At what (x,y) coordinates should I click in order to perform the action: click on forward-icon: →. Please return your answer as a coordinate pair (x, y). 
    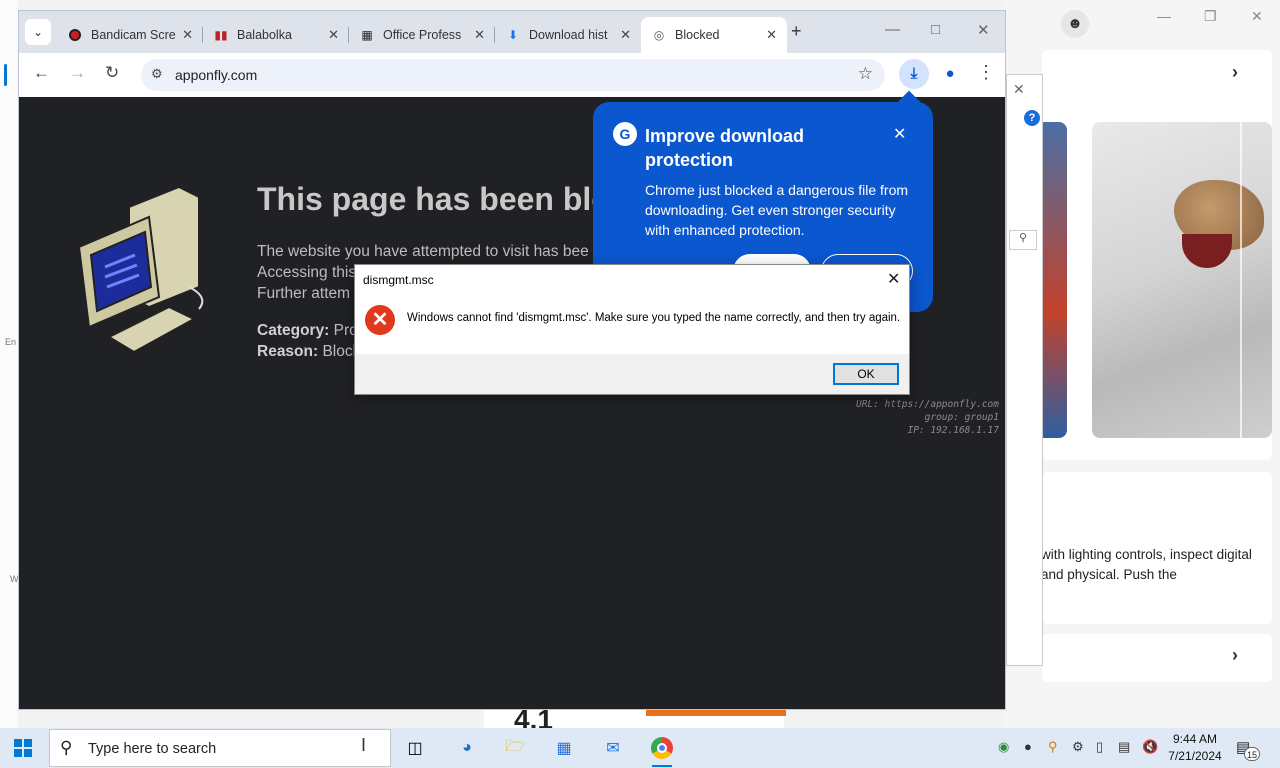
    Looking at the image, I should click on (77, 73).